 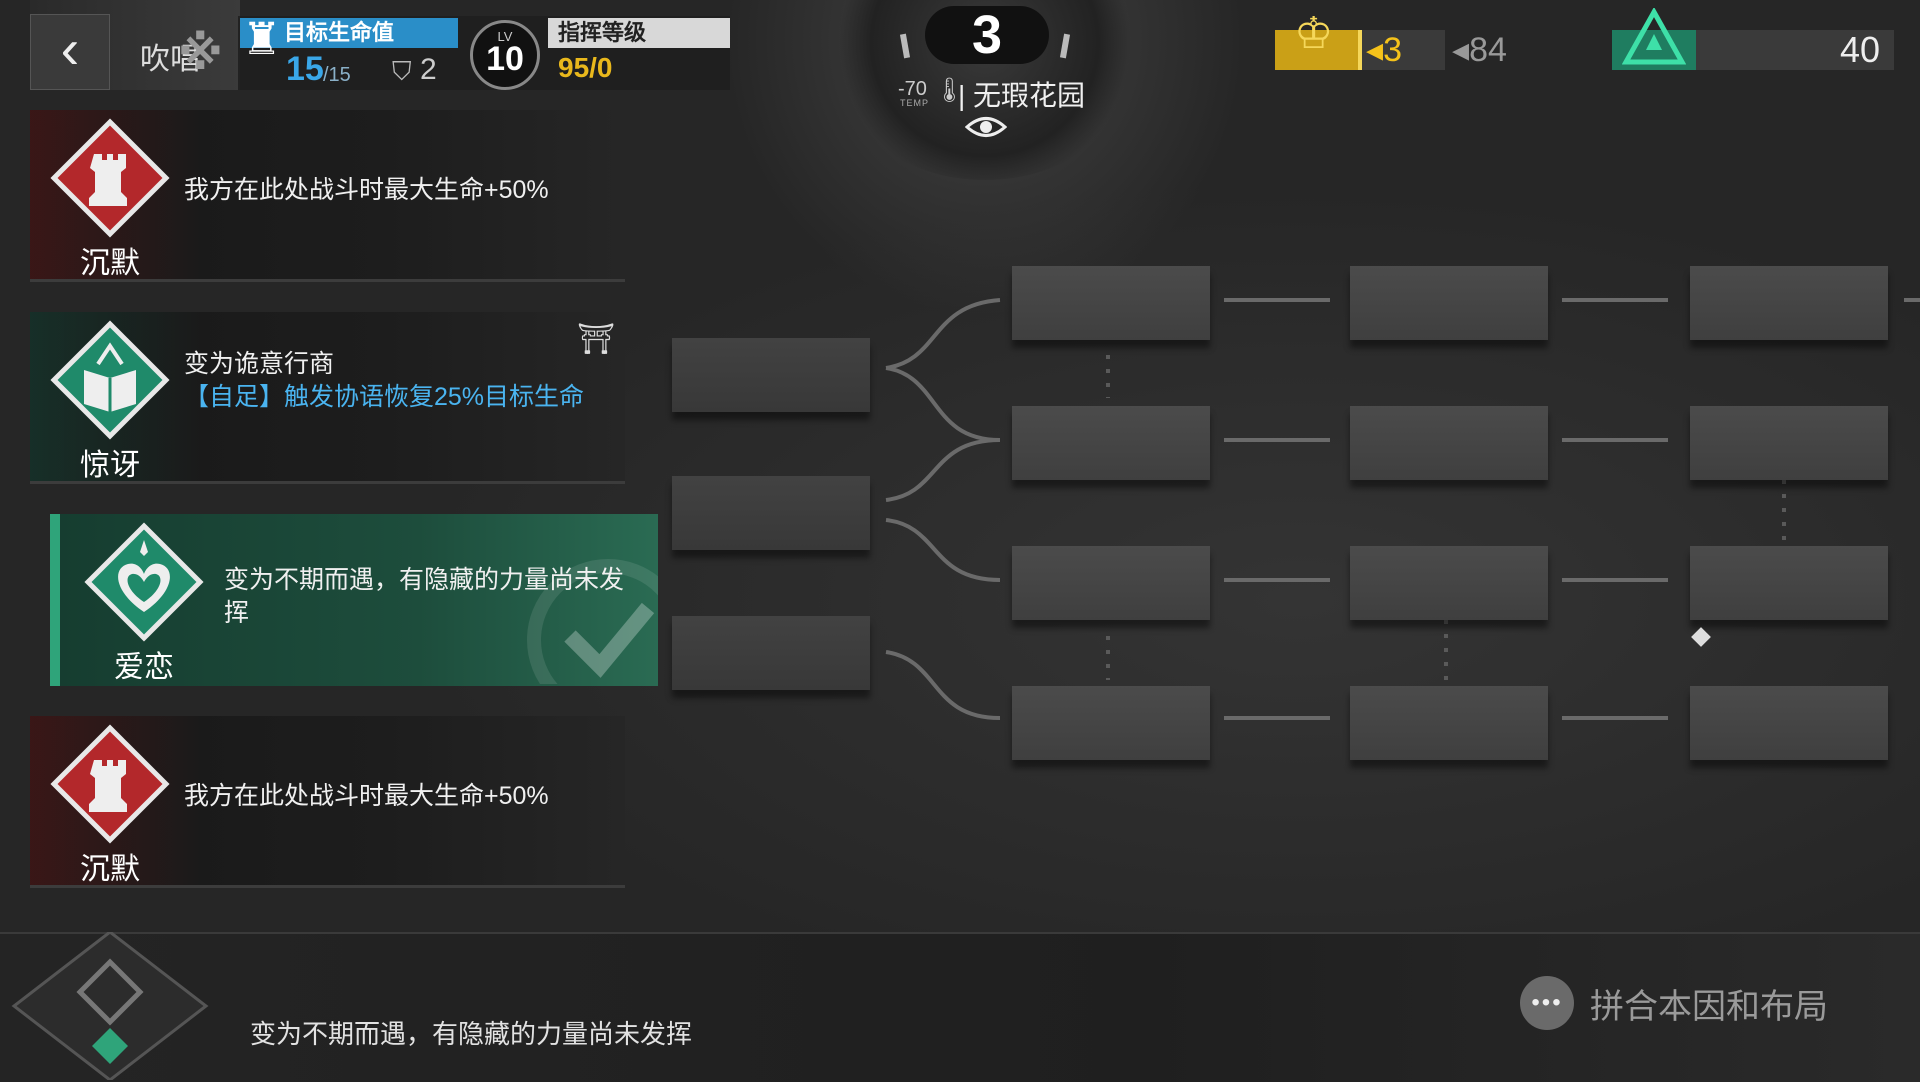 I want to click on map-node-c1-r1, so click(x=1111, y=443).